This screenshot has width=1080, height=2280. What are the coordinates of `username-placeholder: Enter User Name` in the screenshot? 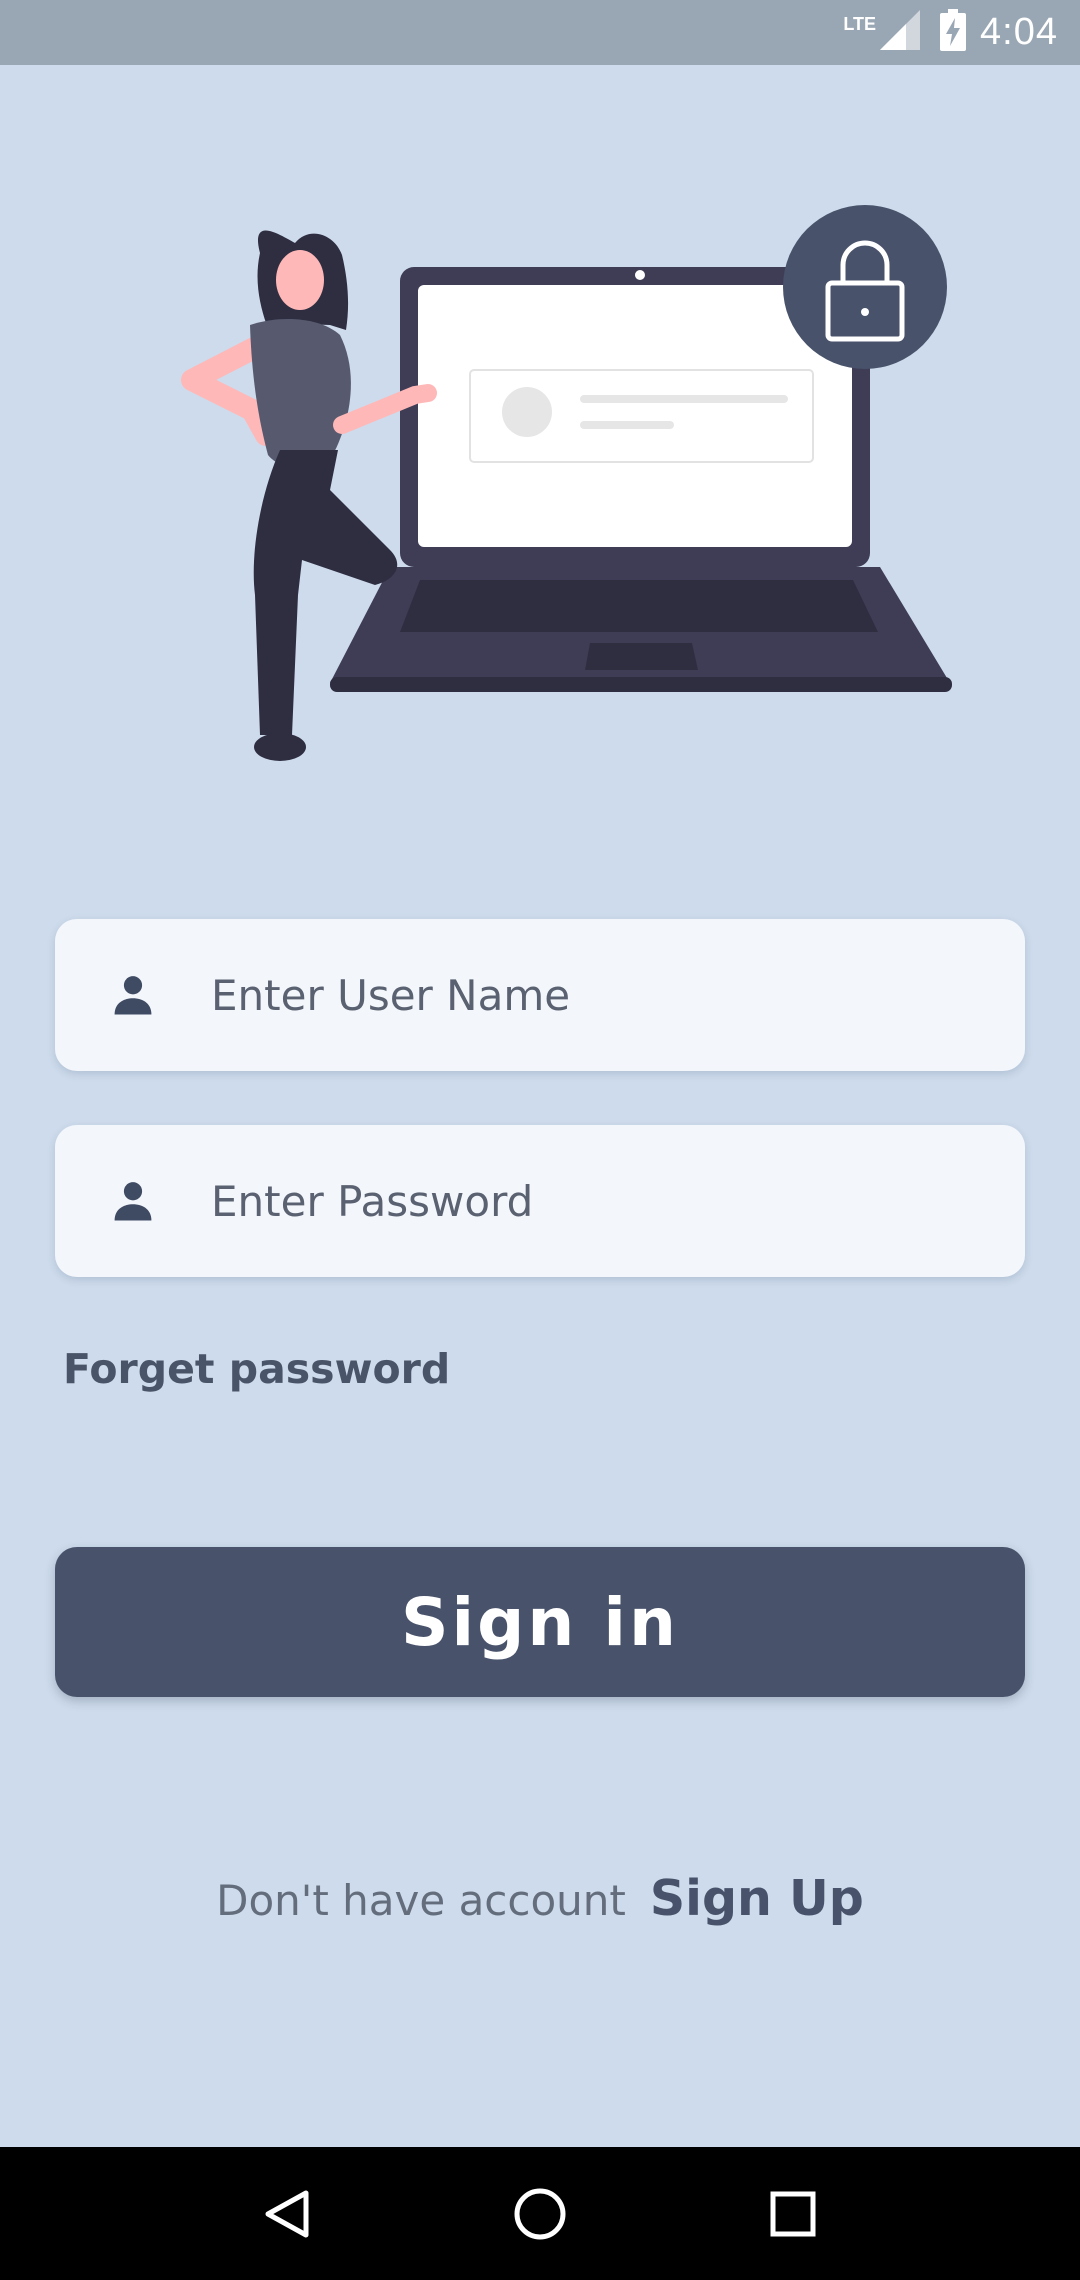 It's located at (391, 995).